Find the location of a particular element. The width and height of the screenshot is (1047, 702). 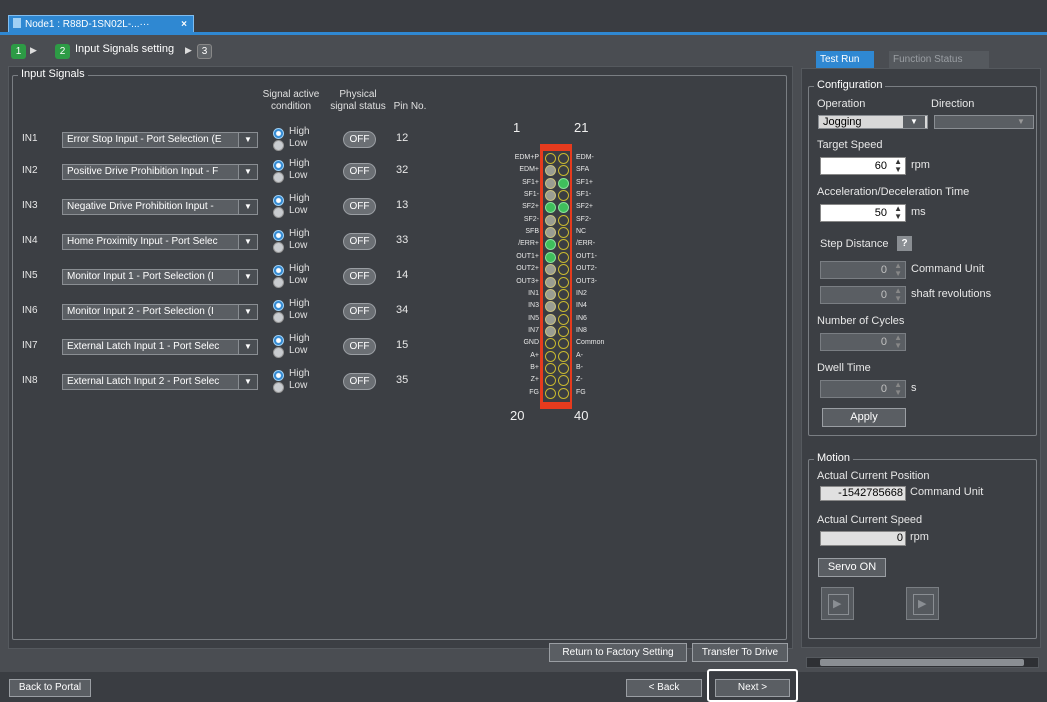

target-speed-label: Target Speed is located at coordinates (850, 145).